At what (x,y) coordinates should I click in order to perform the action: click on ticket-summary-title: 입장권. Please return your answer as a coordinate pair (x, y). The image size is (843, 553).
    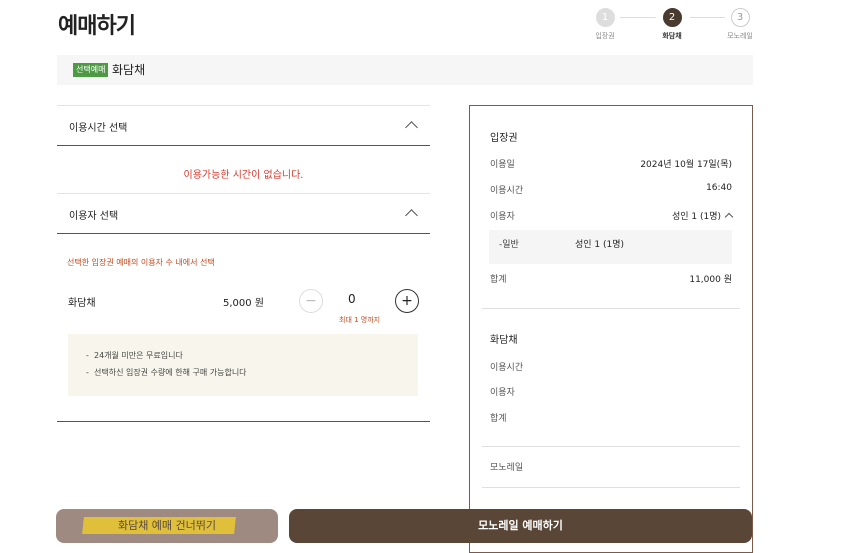
    Looking at the image, I should click on (504, 138).